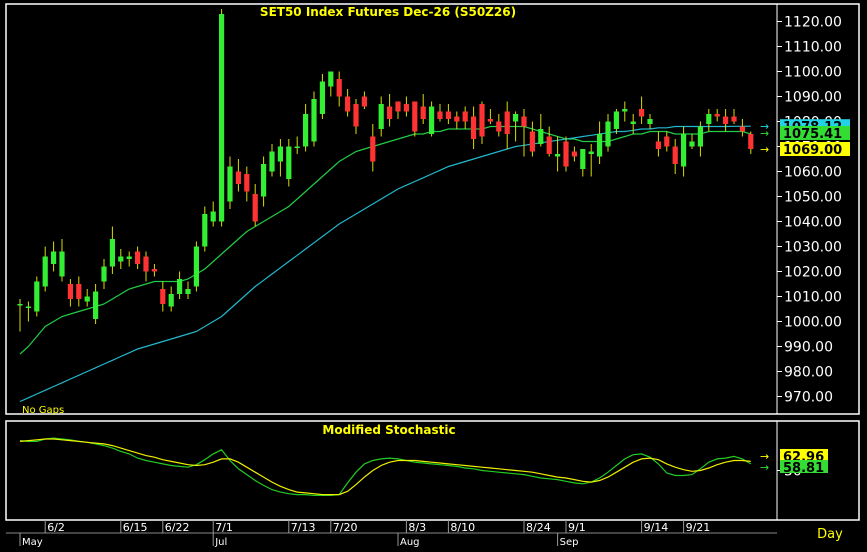 The height and width of the screenshot is (552, 867). What do you see at coordinates (462, 527) in the screenshot?
I see `date-tick-label: 8/10` at bounding box center [462, 527].